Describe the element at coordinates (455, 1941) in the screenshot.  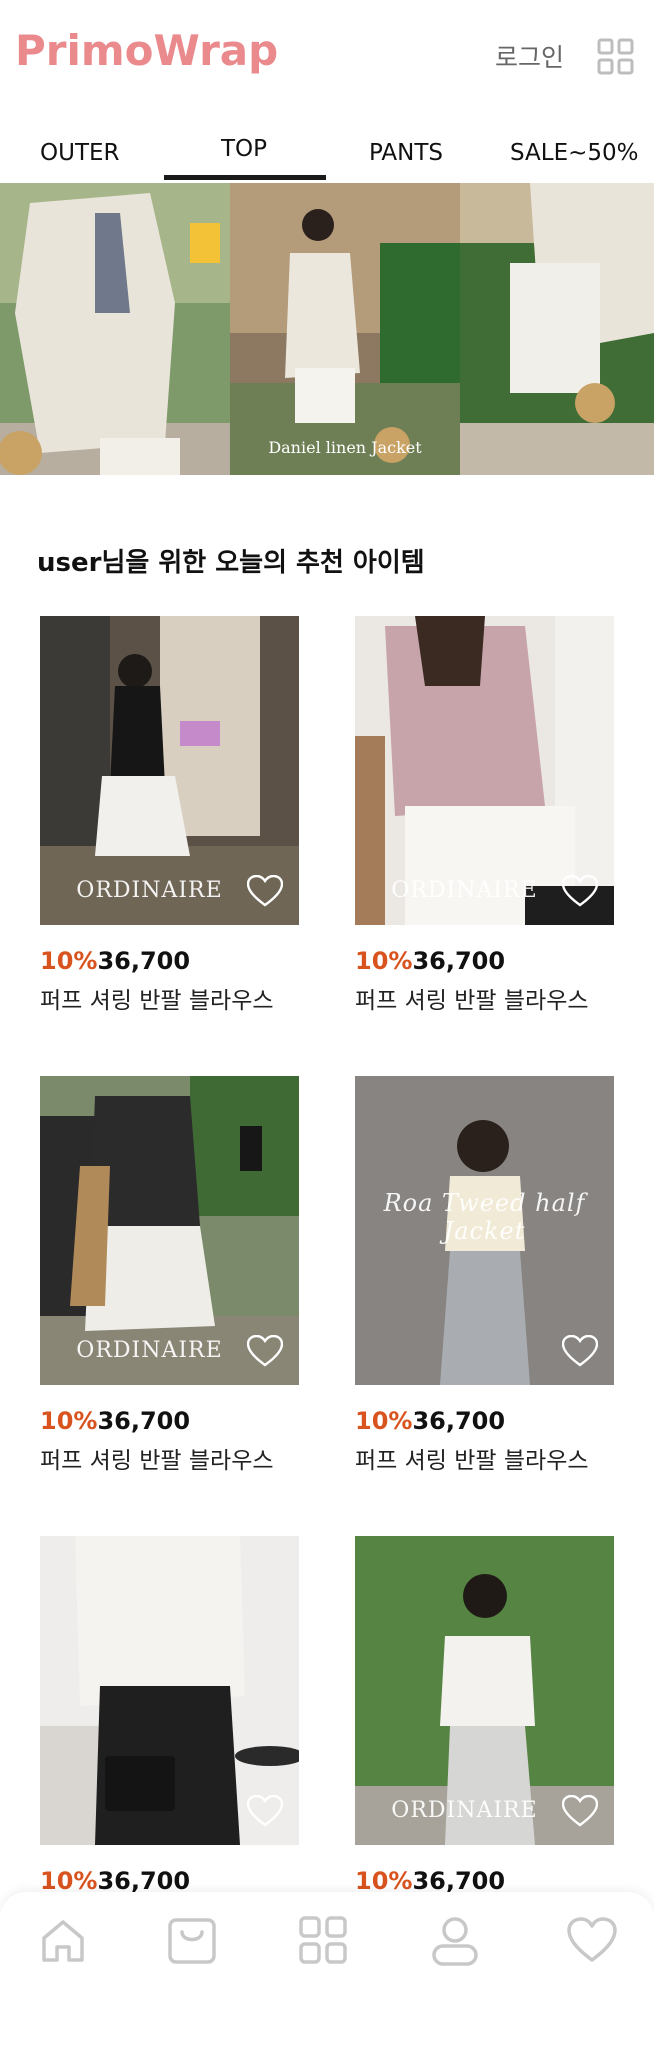
I see `user-icon` at that location.